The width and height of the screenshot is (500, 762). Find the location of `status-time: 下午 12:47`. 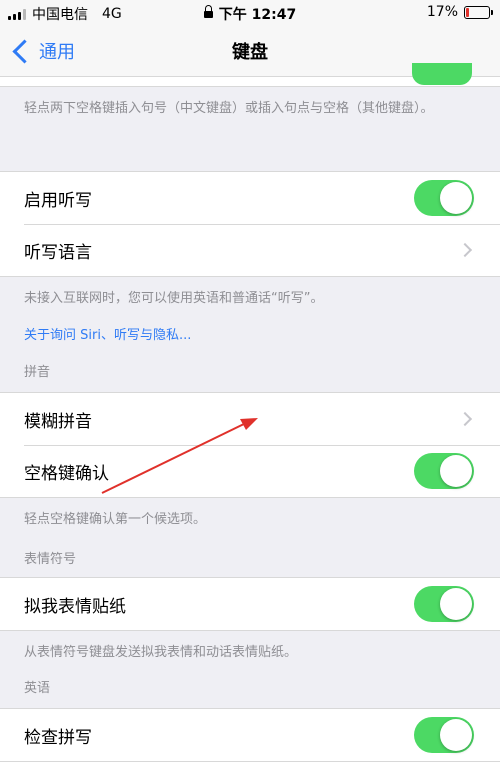

status-time: 下午 12:47 is located at coordinates (257, 15).